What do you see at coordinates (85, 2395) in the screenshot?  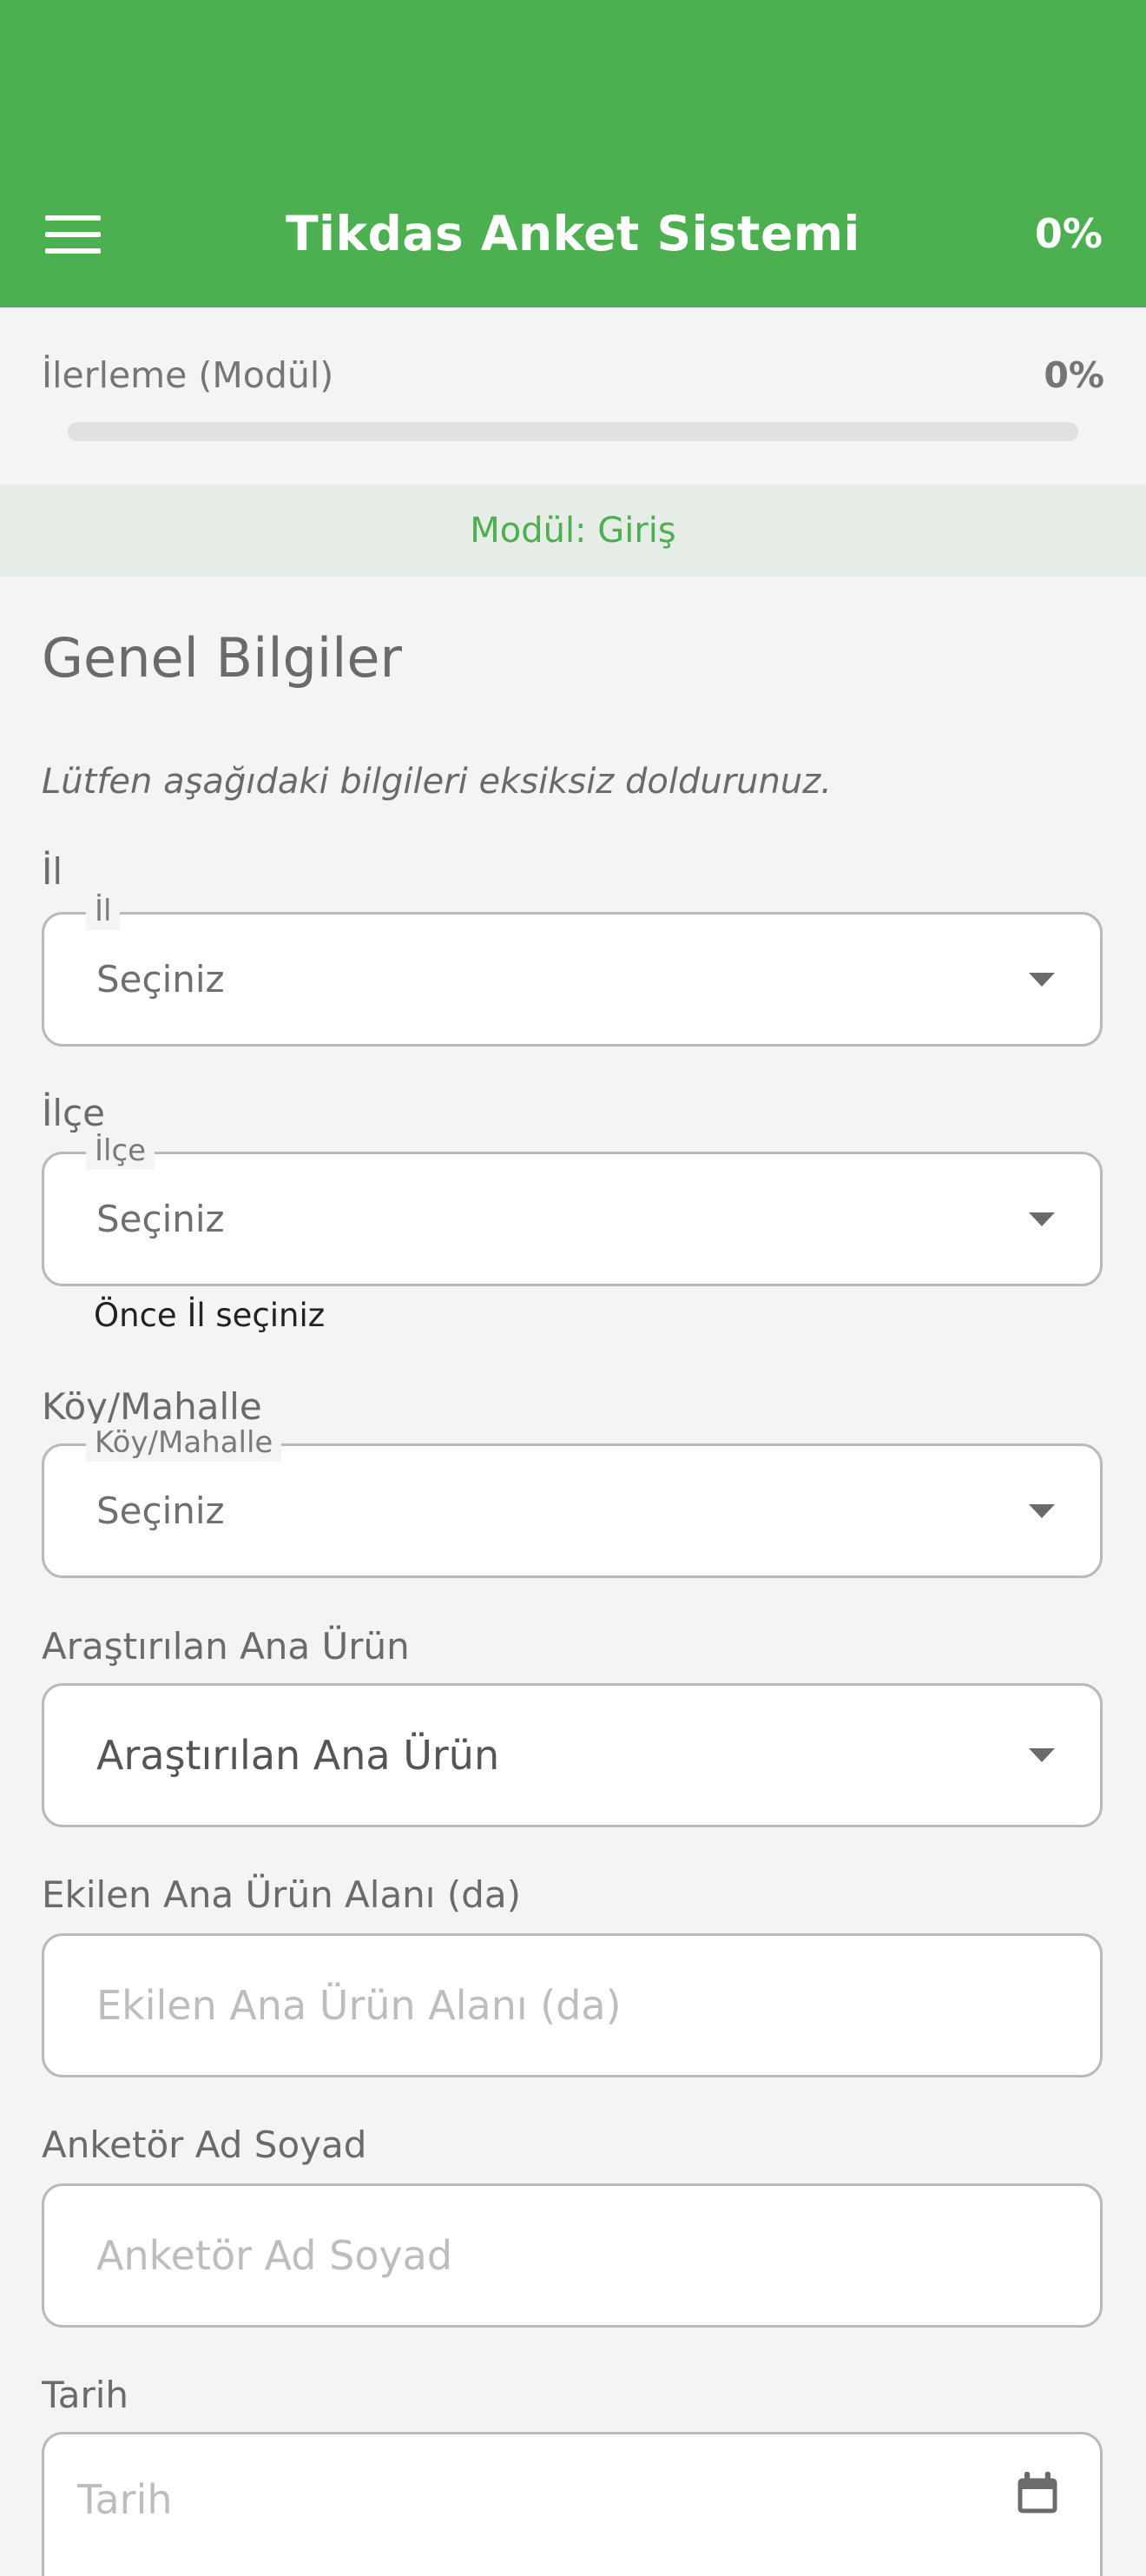 I see `tarih-label: Tarih` at bounding box center [85, 2395].